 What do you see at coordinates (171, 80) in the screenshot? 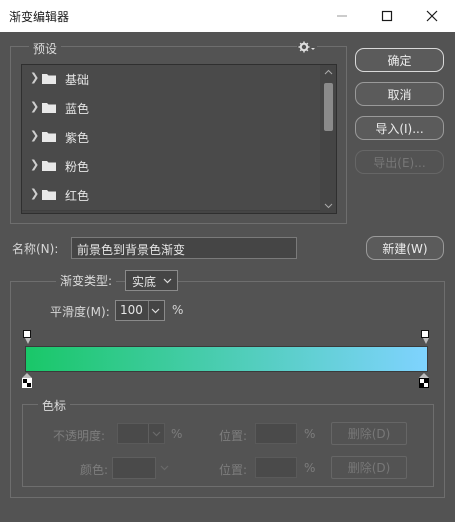
I see `preset-folder: ❯ 基础` at bounding box center [171, 80].